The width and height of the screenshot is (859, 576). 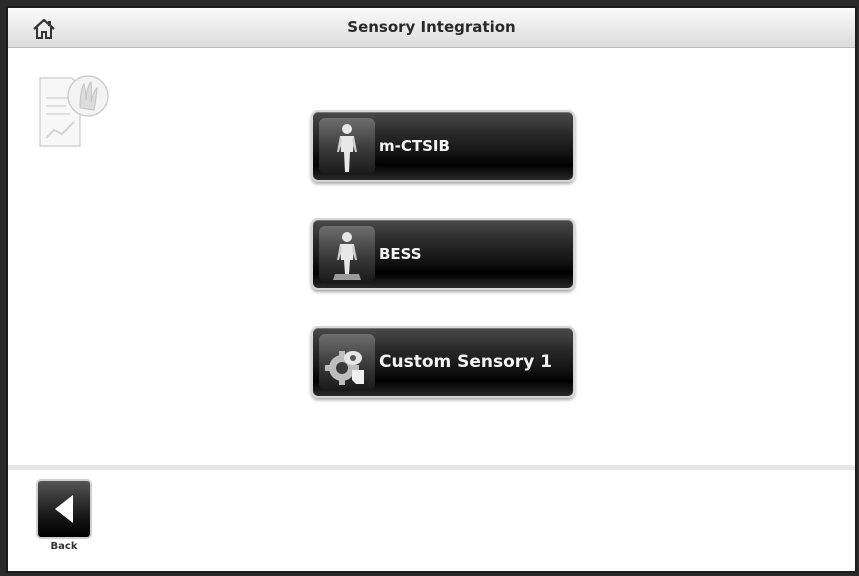 I want to click on sensory-report-icon, so click(x=74, y=111).